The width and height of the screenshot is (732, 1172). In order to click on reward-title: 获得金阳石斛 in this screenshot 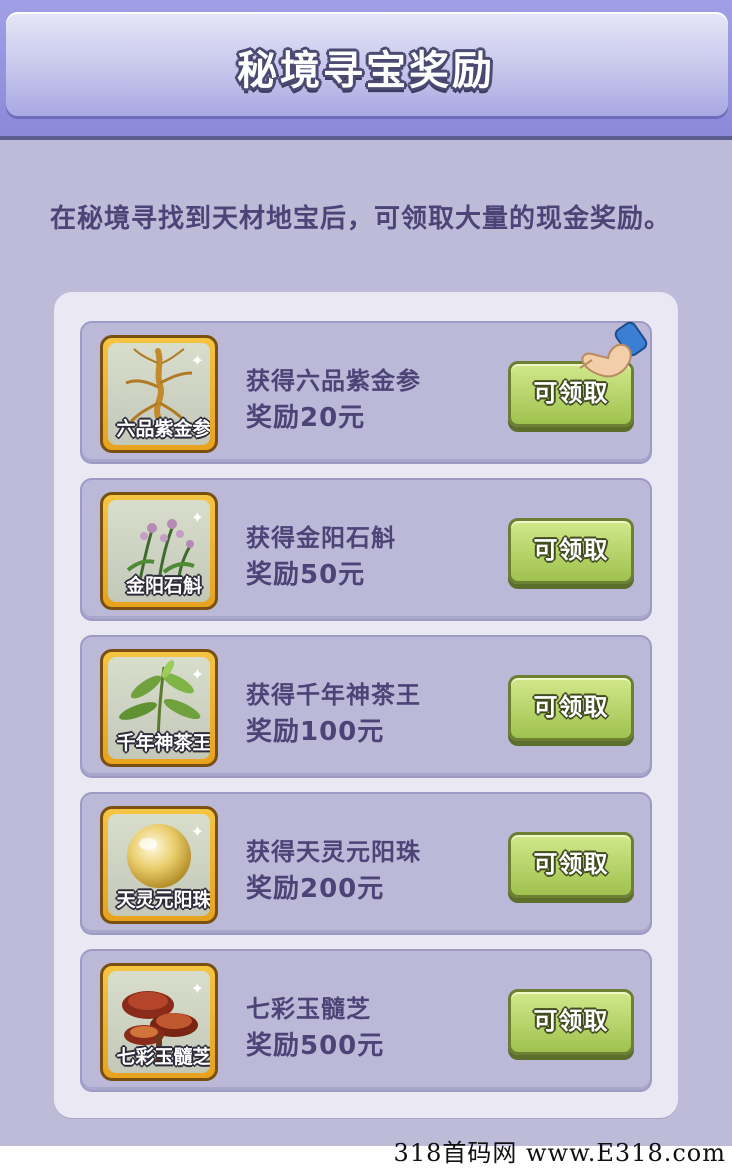, I will do `click(321, 538)`.